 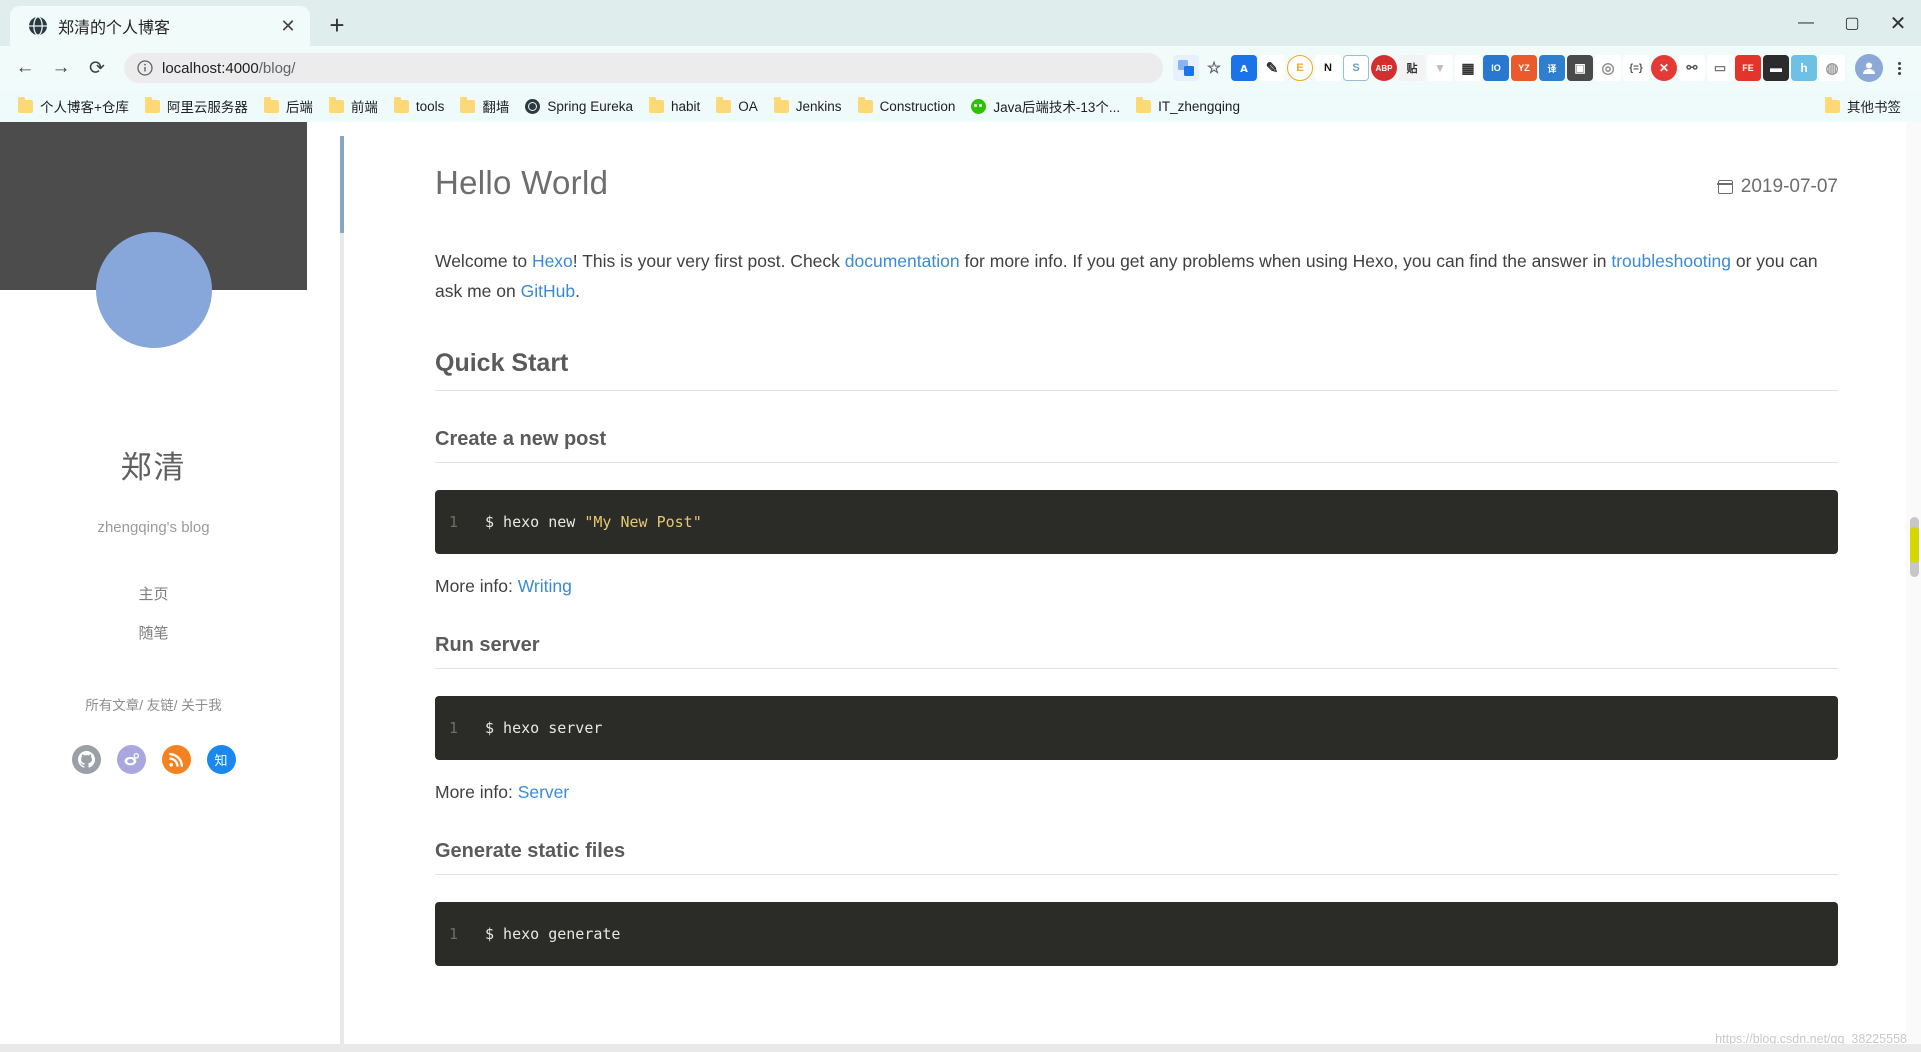 I want to click on bookmark-label: tools, so click(x=430, y=106).